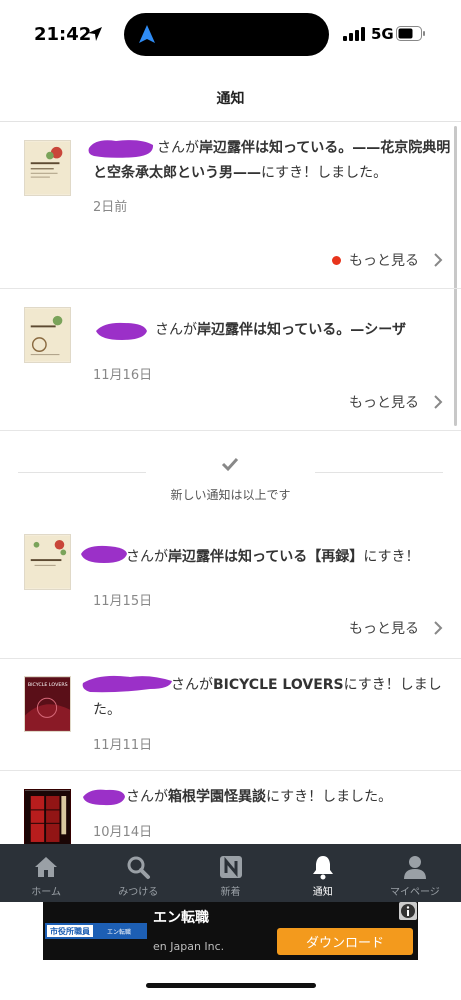 This screenshot has width=461, height=1000. What do you see at coordinates (226, 34) in the screenshot?
I see `dynamic-island` at bounding box center [226, 34].